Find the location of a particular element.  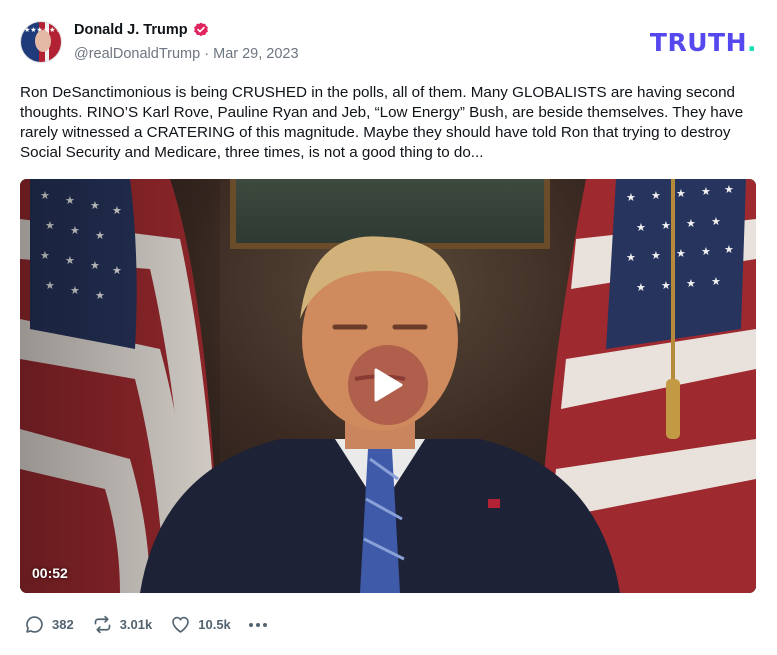

truth-logo: TRUTH. is located at coordinates (703, 42).